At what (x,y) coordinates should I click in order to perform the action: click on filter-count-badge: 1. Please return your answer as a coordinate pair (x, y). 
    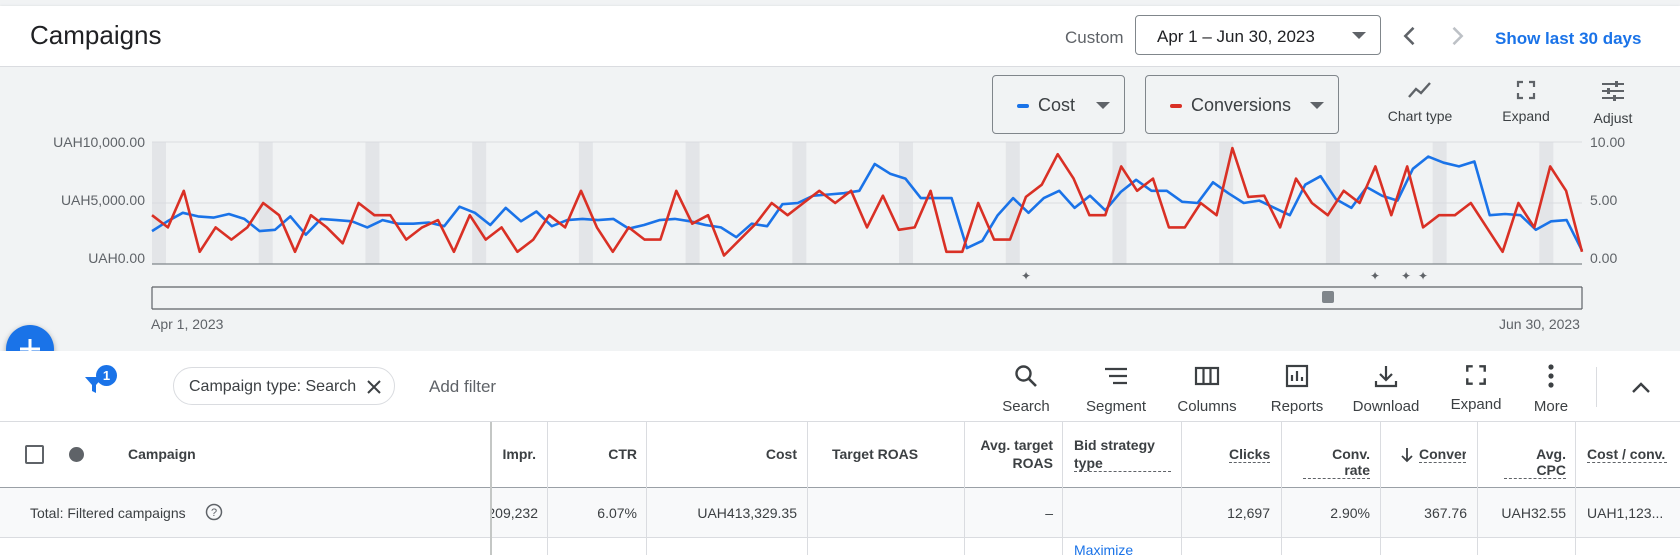
    Looking at the image, I should click on (106, 375).